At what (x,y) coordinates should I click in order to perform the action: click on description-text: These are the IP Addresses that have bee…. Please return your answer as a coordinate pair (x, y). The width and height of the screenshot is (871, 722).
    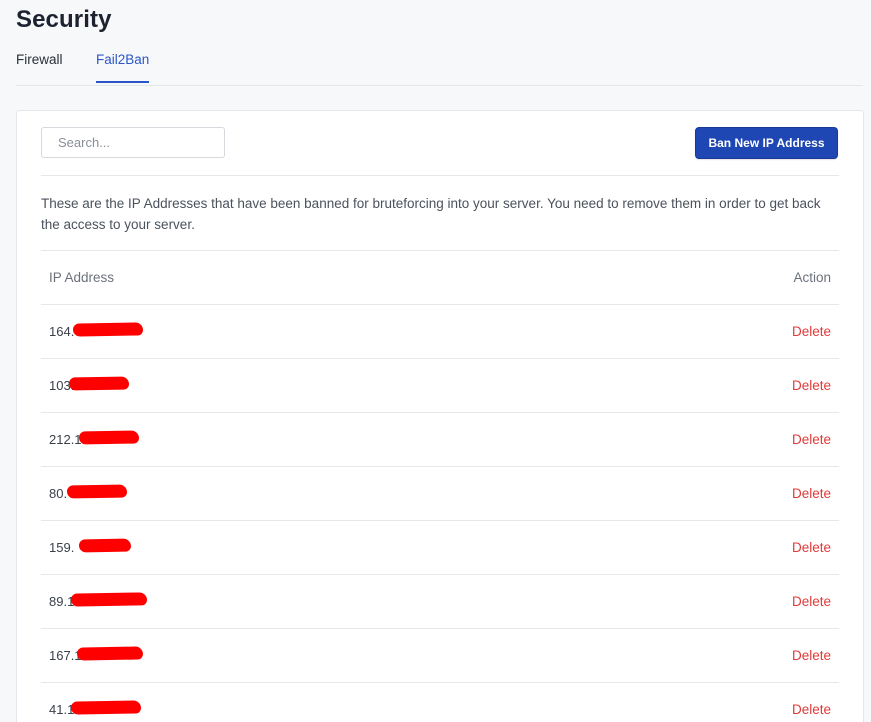
    Looking at the image, I should click on (431, 214).